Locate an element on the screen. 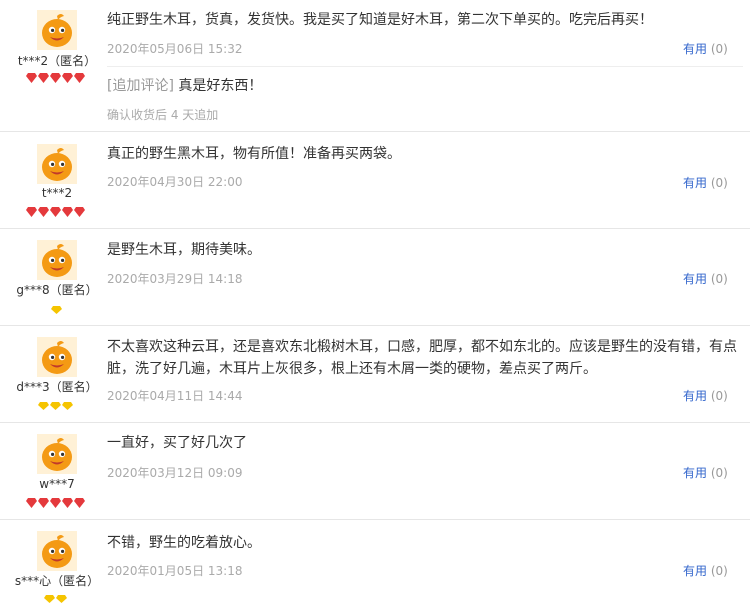 The image size is (750, 612). review-content: 纯正野生木耳，货真，发货快。我是买了知道是好木耳，第二次下单买的。吃完后再买！ is located at coordinates (380, 20).